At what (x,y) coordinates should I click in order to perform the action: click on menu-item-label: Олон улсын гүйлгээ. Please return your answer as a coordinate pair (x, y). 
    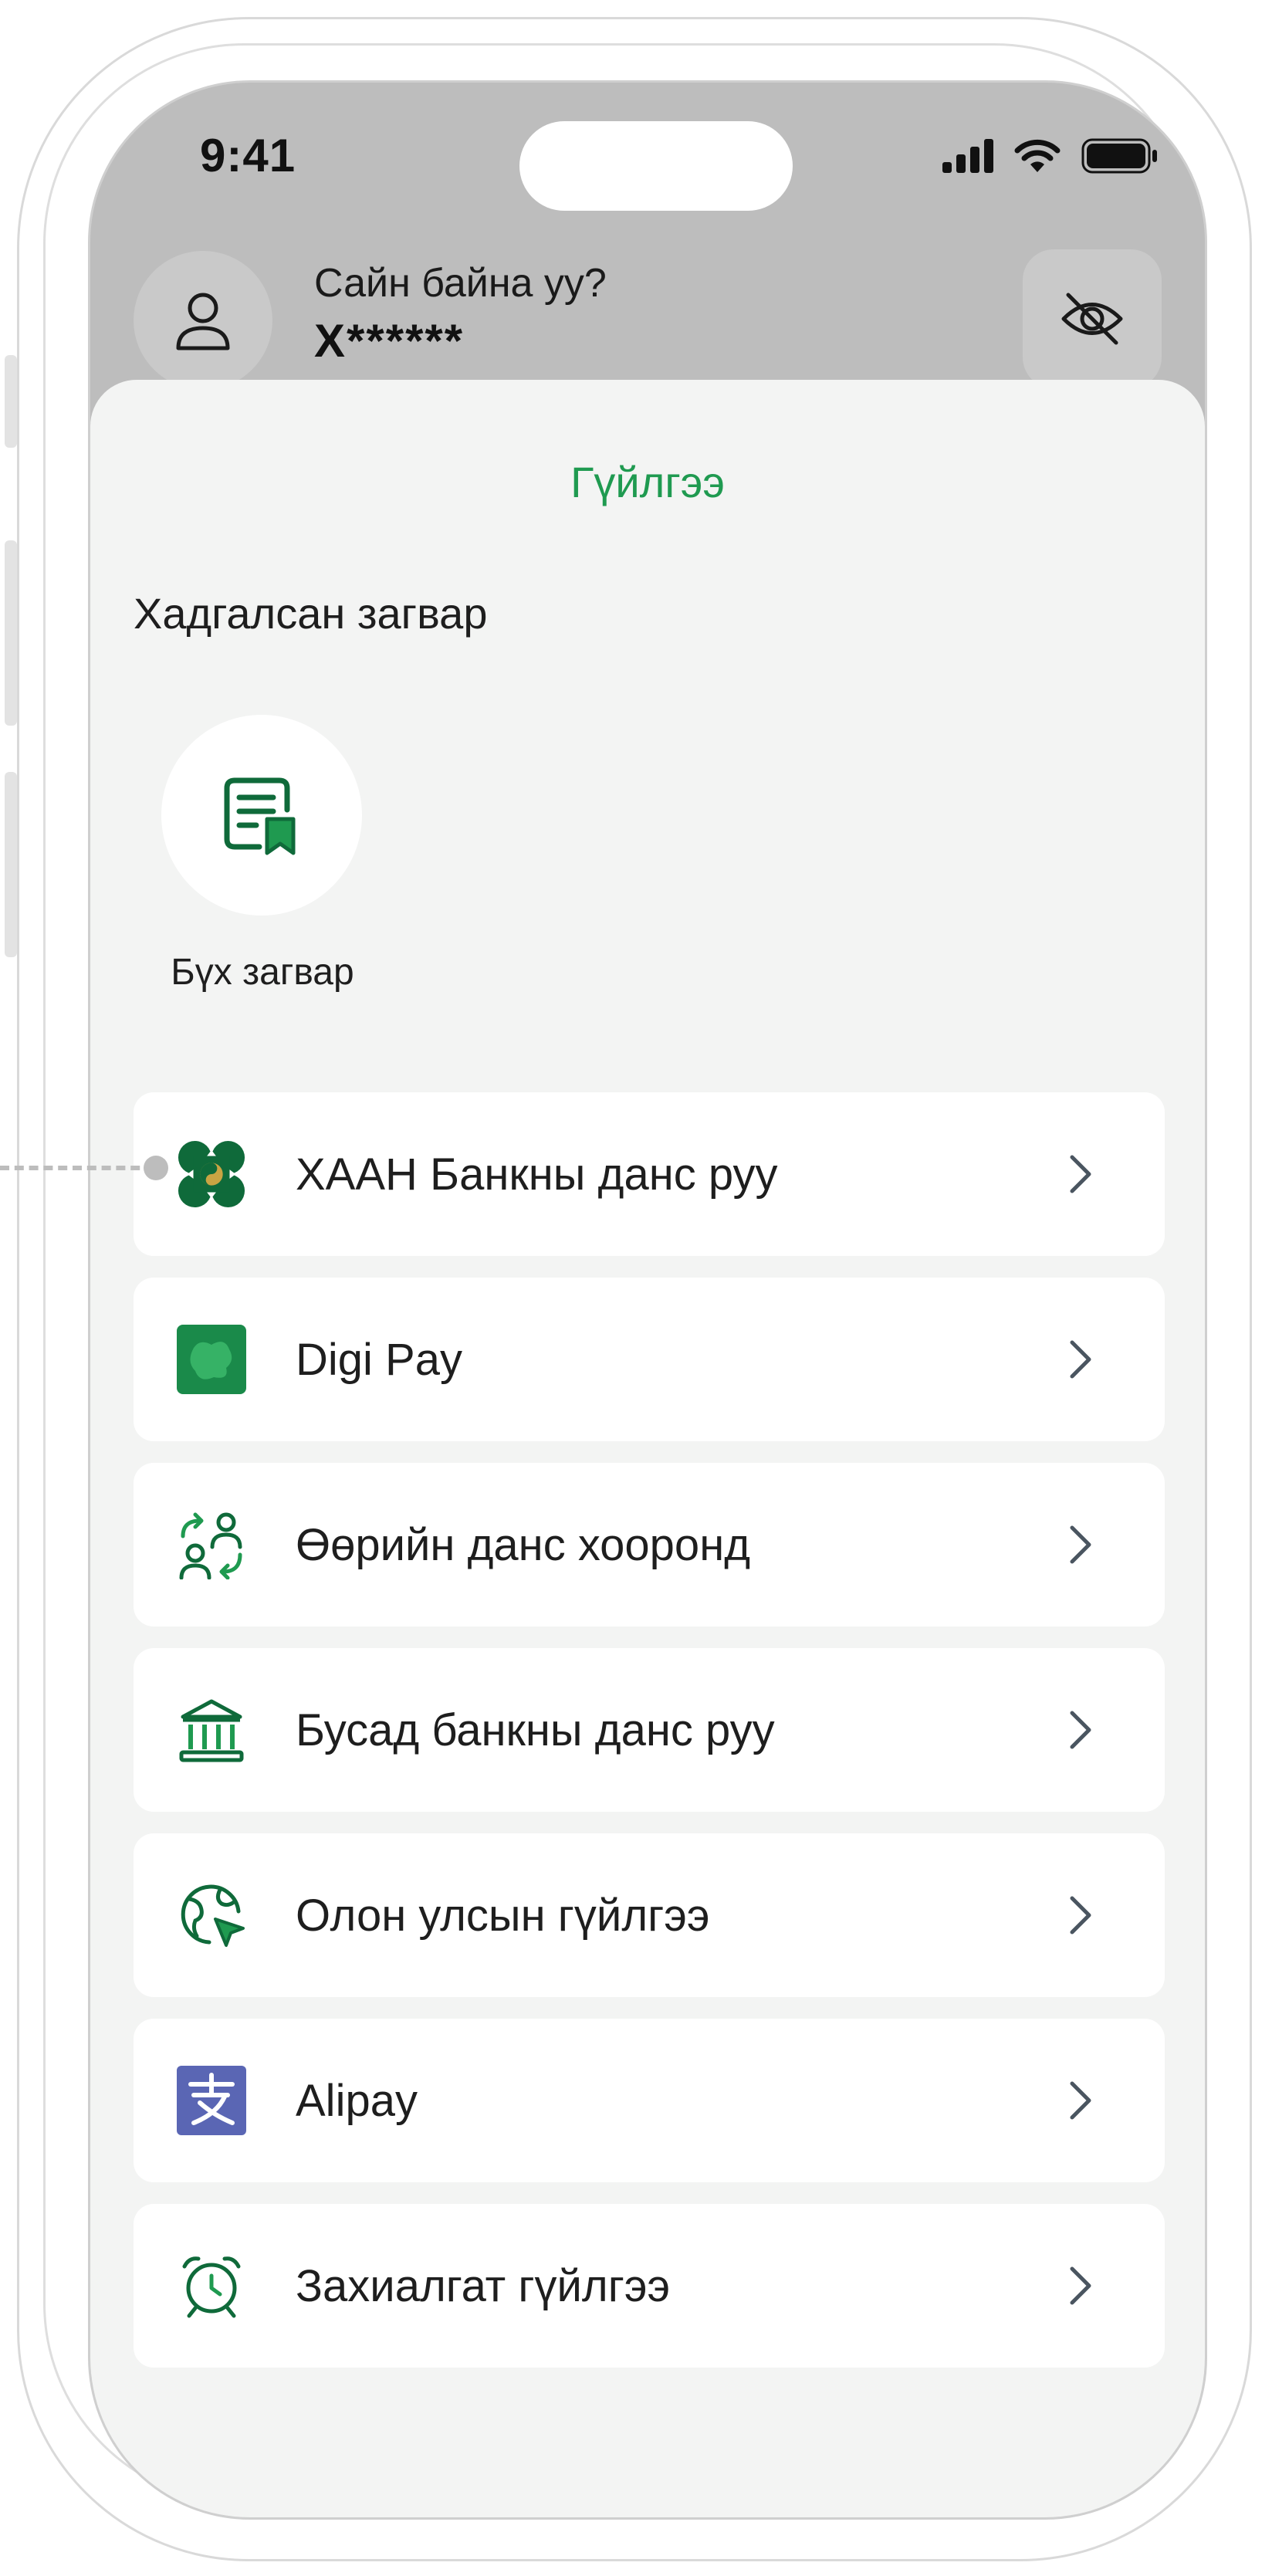
    Looking at the image, I should click on (503, 1915).